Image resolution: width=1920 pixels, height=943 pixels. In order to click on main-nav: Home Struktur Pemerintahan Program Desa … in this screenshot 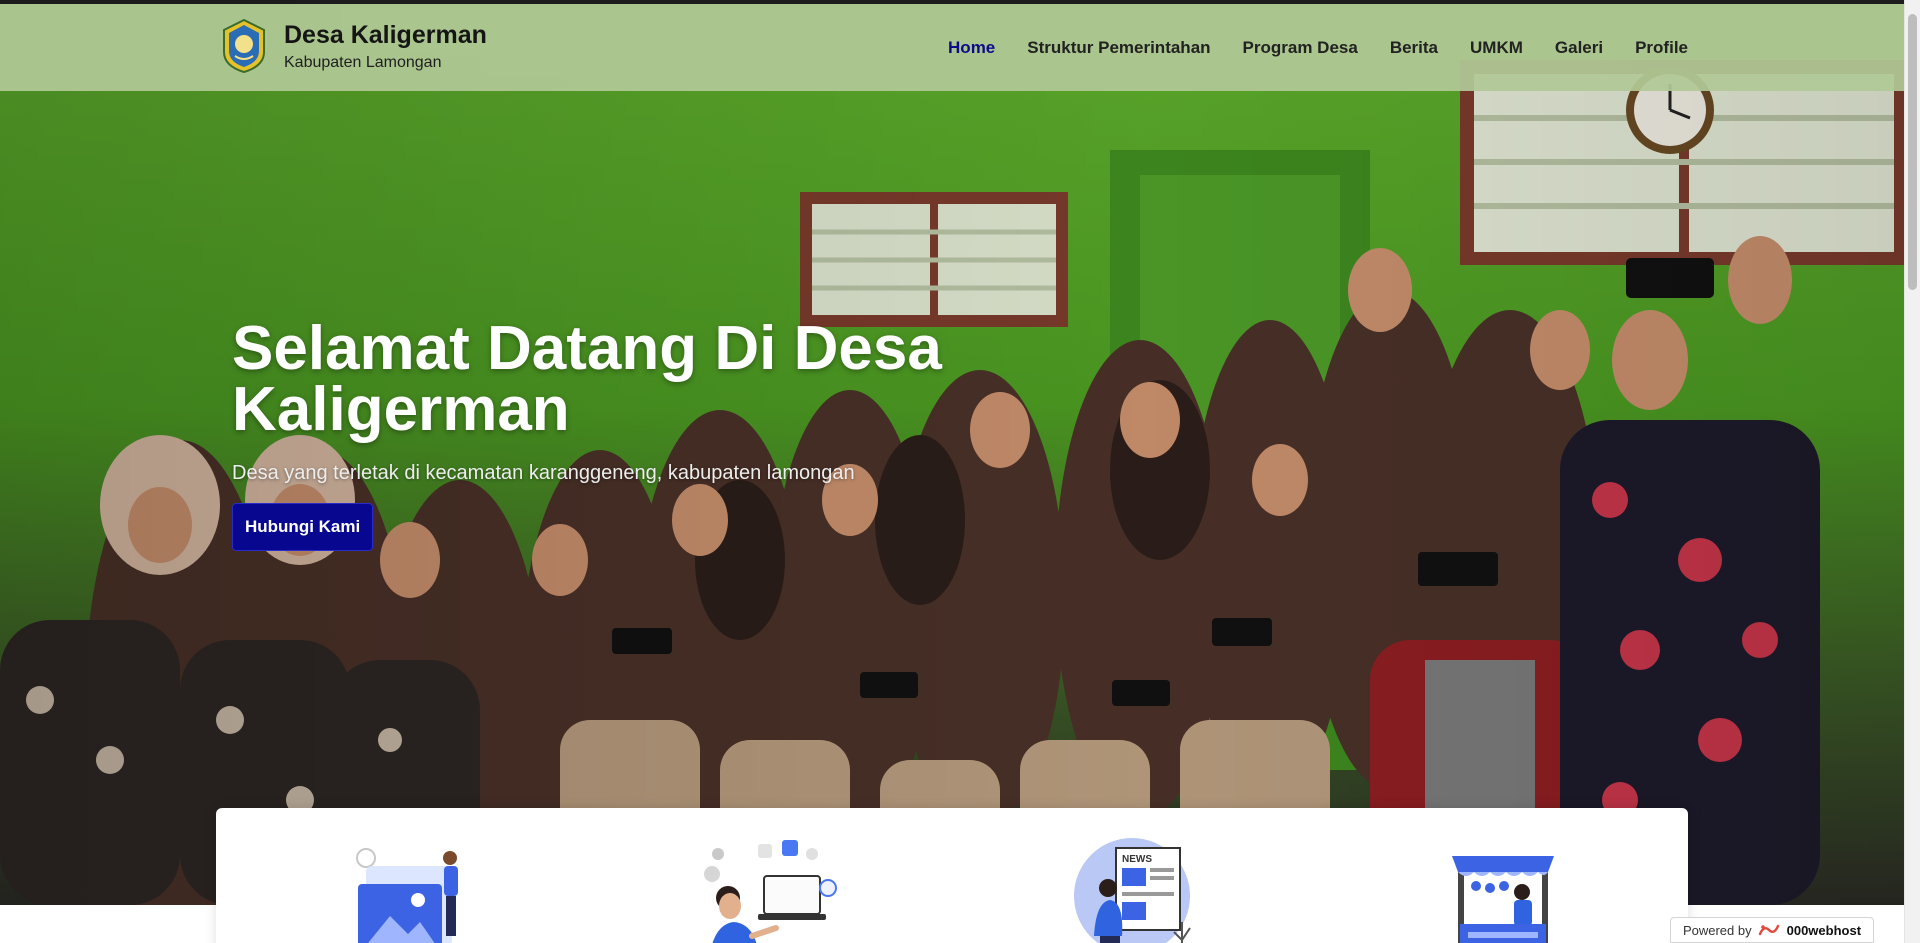, I will do `click(1302, 48)`.